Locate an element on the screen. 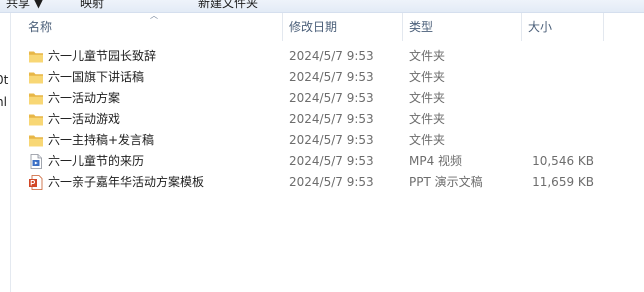 This screenshot has width=644, height=292. file-name: 六一亲子嘉年华活动方案模板 is located at coordinates (126, 182).